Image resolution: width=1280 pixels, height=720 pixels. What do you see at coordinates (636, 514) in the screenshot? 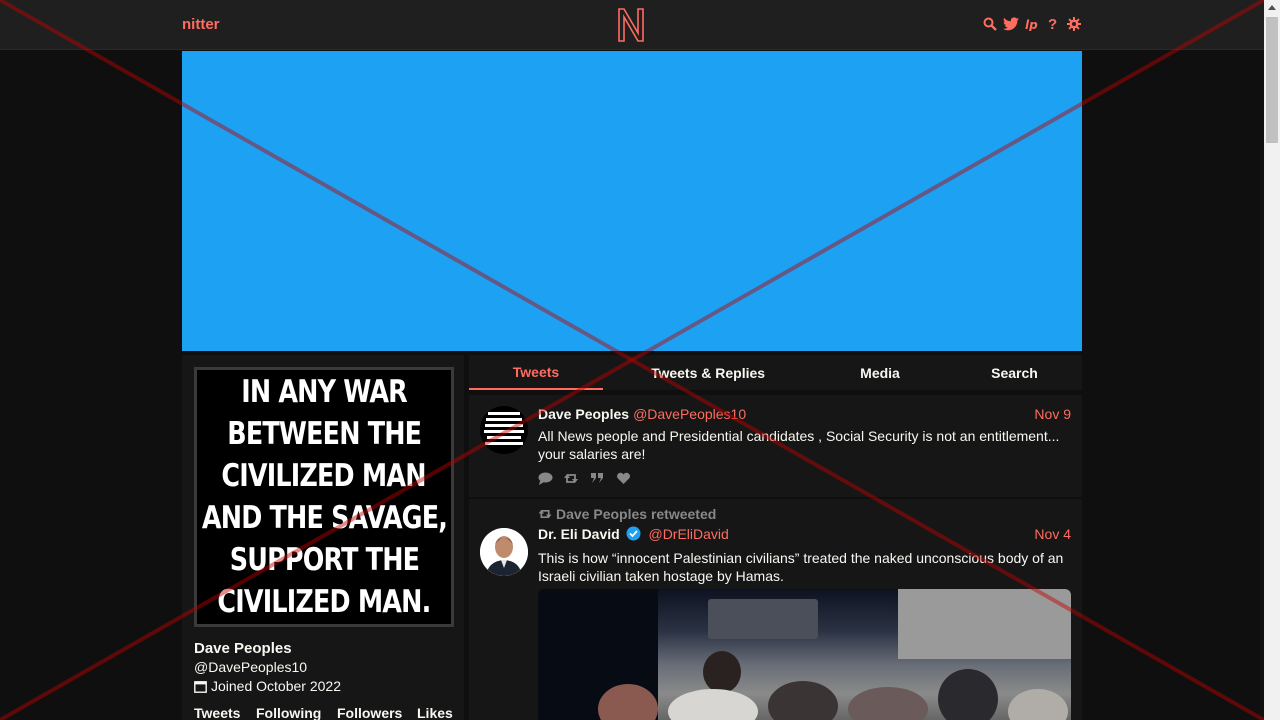
I see `retweet-label: Dave Peoples retweeted` at bounding box center [636, 514].